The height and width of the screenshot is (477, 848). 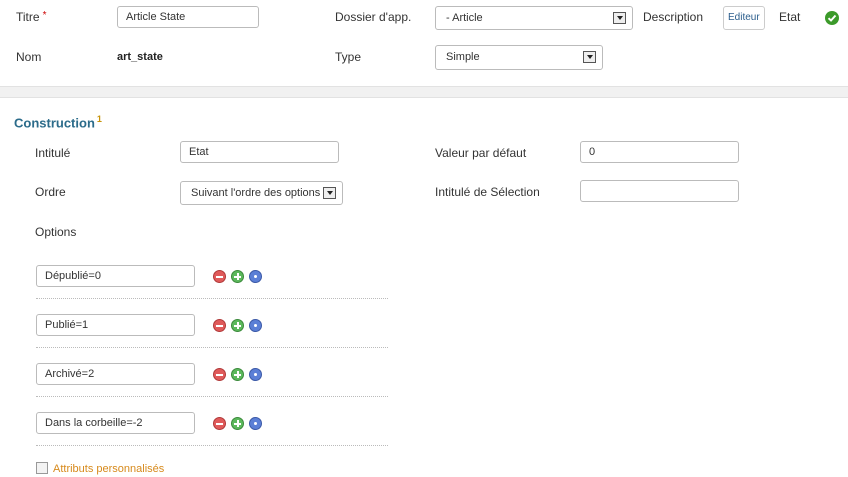 What do you see at coordinates (44, 15) in the screenshot?
I see `required-mark: *` at bounding box center [44, 15].